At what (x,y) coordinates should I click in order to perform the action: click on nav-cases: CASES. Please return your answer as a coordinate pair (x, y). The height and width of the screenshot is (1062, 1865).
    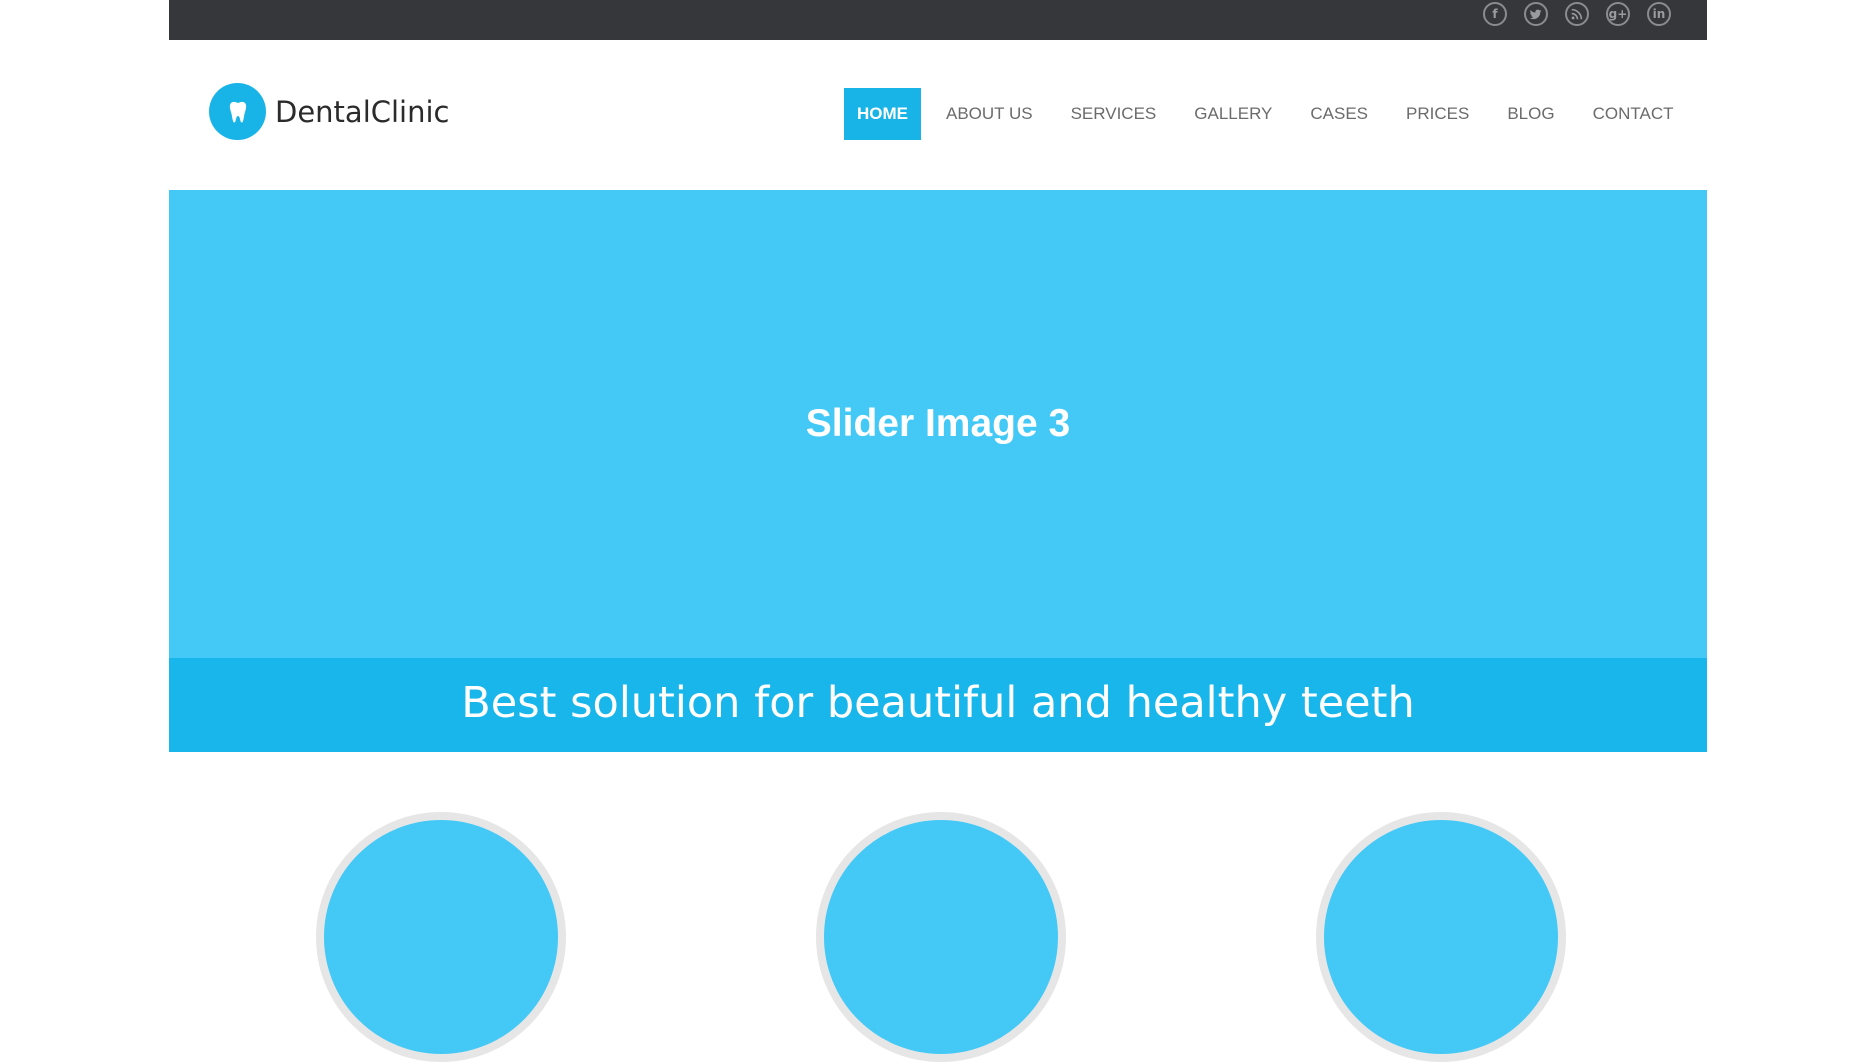
    Looking at the image, I should click on (1339, 114).